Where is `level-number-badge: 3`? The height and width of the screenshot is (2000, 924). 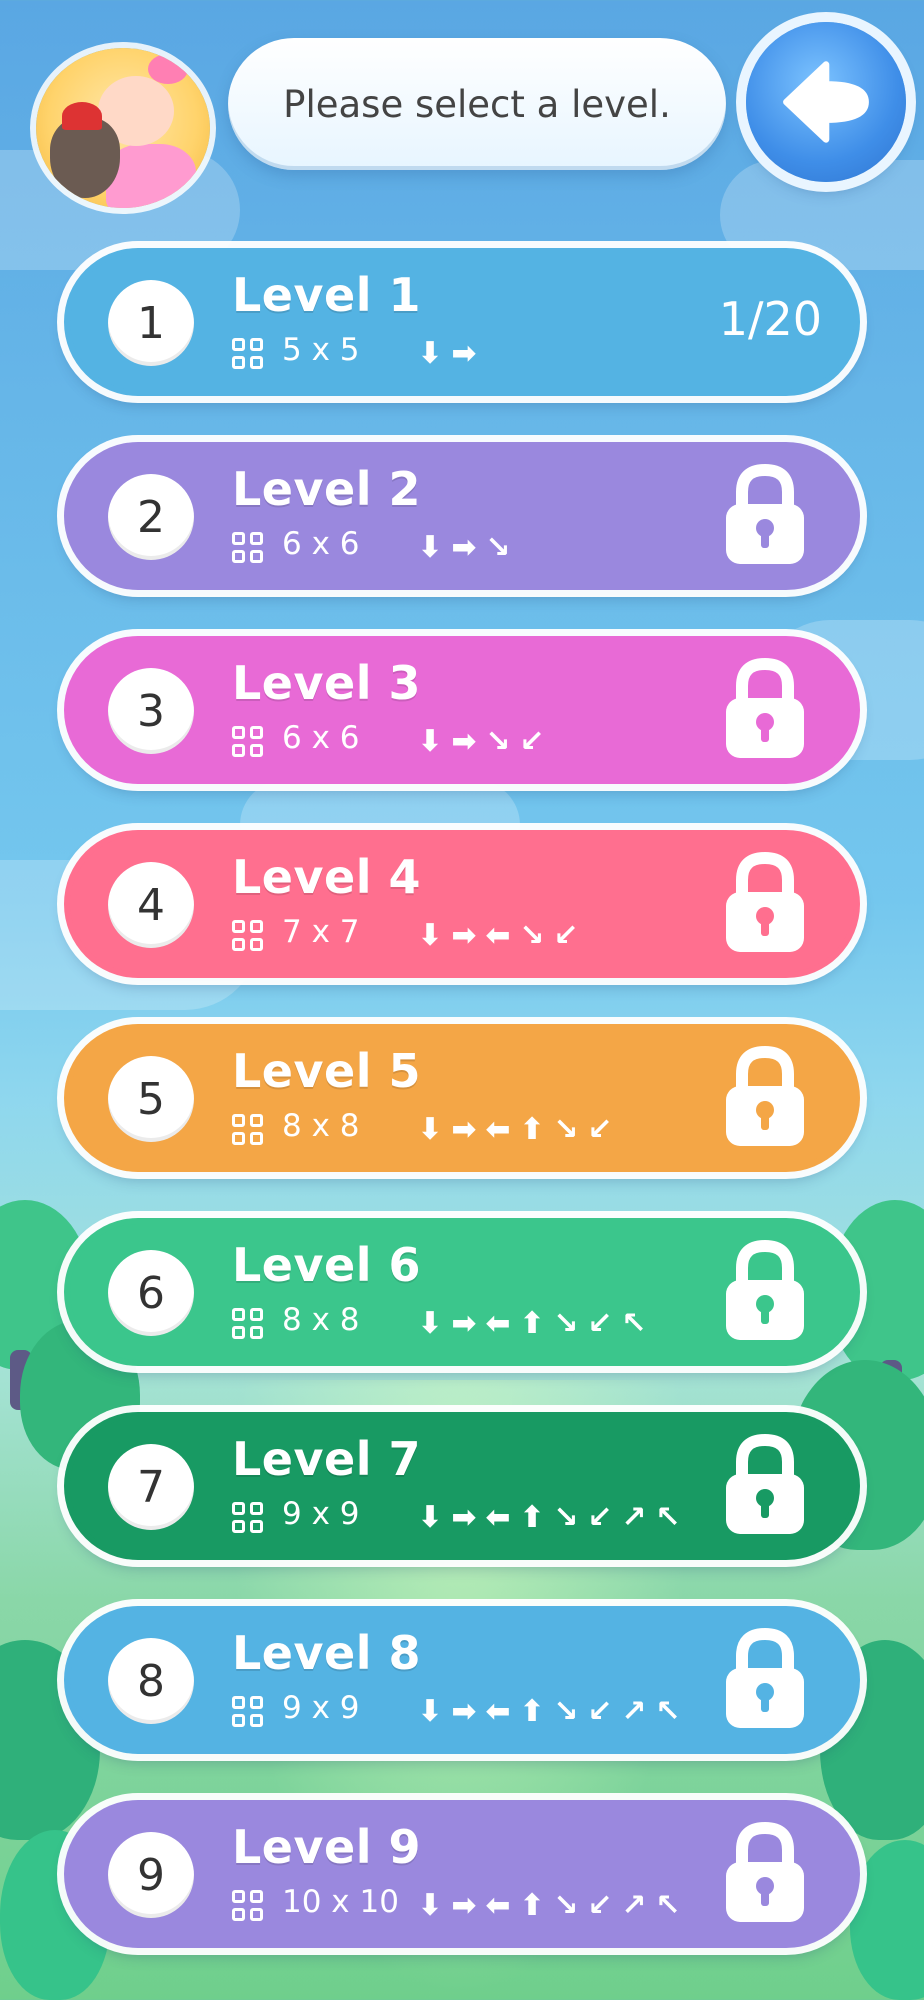
level-number-badge: 3 is located at coordinates (151, 711).